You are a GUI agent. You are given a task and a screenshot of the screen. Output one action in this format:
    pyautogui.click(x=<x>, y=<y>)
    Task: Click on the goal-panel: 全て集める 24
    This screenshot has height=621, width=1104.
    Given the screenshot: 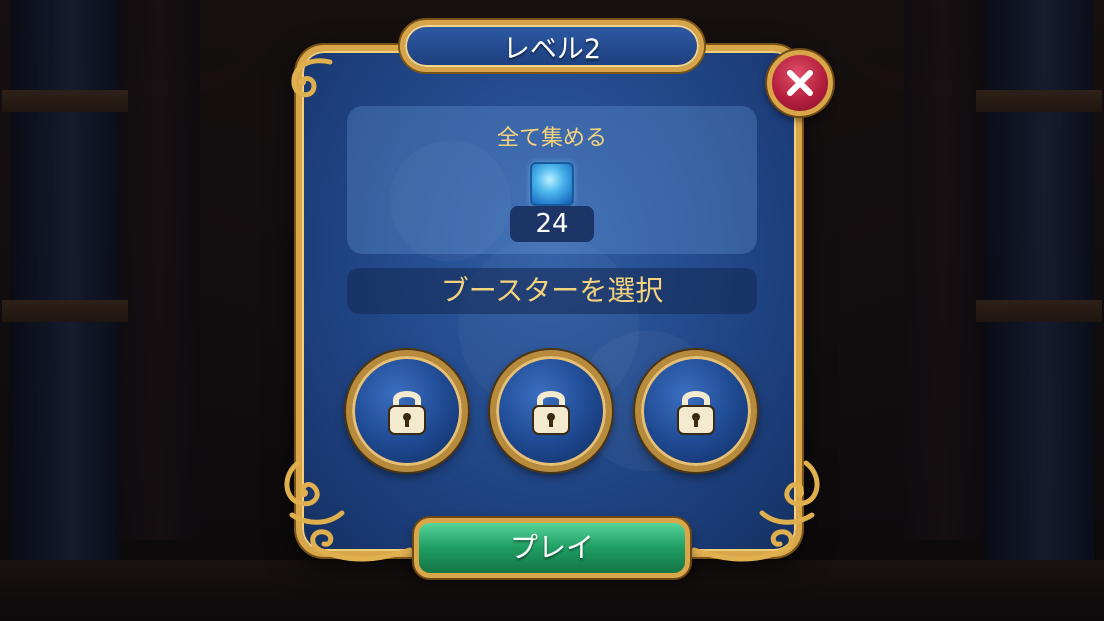 What is the action you would take?
    pyautogui.click(x=552, y=180)
    